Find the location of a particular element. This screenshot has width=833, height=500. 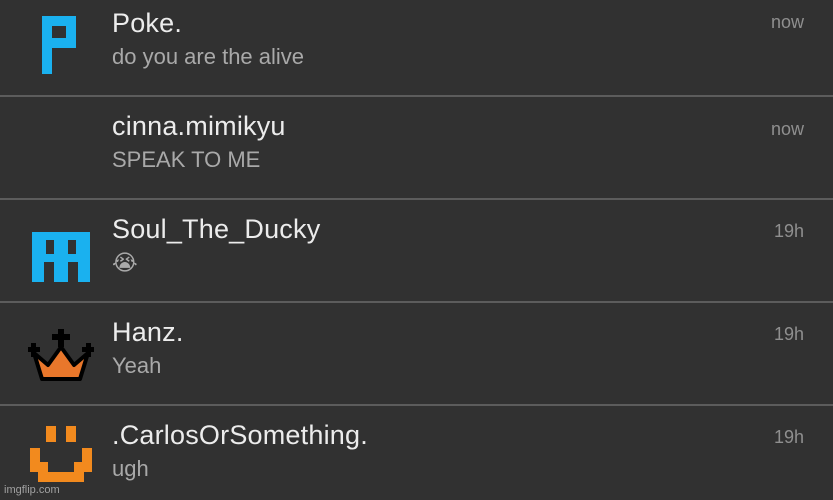

blue-pixel-invader-icon is located at coordinates (61, 257).